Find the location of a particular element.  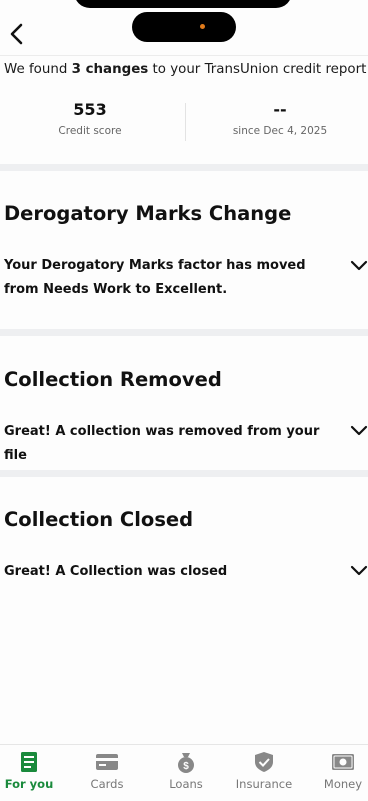

camera-indicator is located at coordinates (202, 26).